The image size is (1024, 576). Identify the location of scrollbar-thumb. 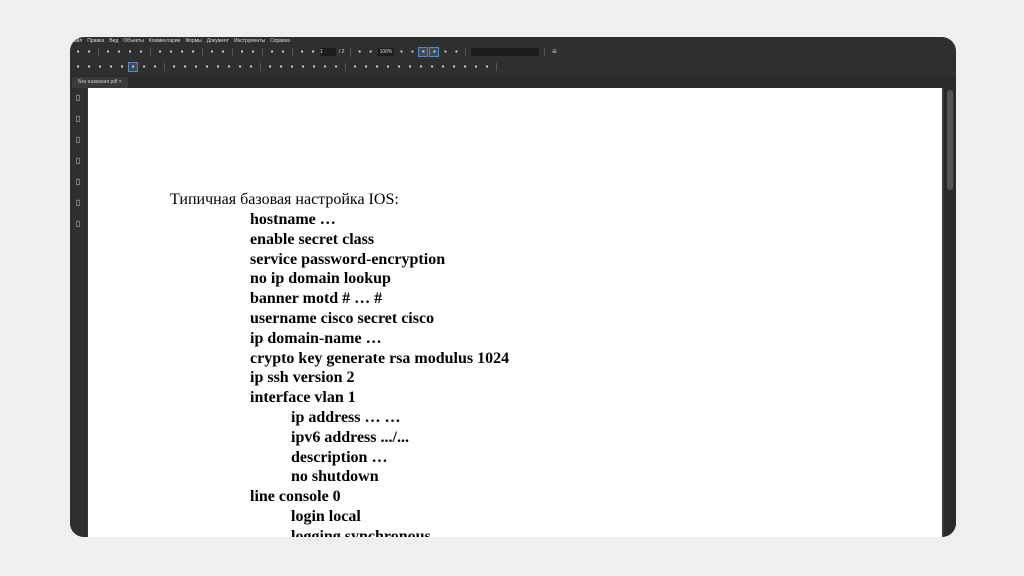
(950, 140).